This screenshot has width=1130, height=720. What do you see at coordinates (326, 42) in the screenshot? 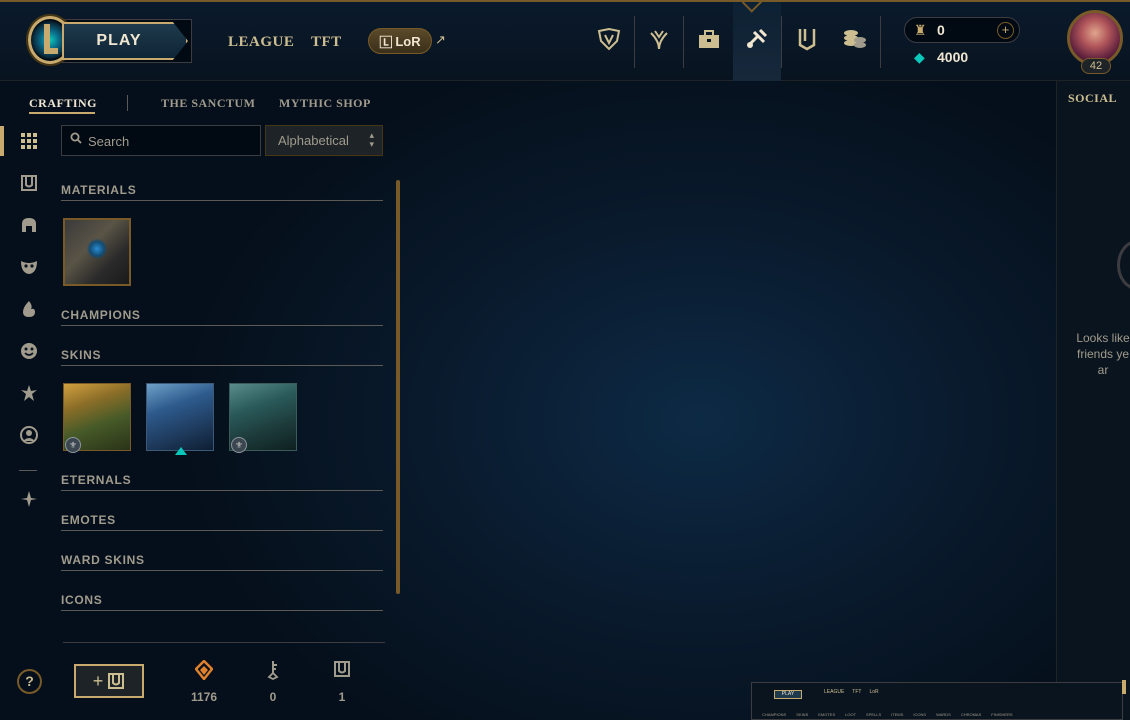
I see `nav-tft: TFT` at bounding box center [326, 42].